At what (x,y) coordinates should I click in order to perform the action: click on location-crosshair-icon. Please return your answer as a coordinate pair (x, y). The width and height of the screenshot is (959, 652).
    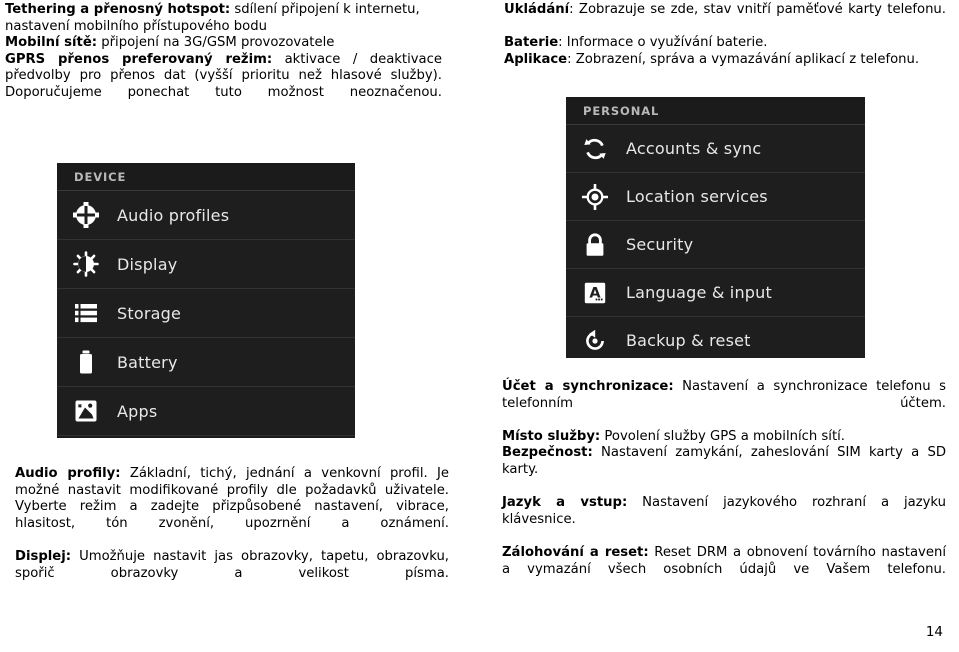
    Looking at the image, I should click on (595, 197).